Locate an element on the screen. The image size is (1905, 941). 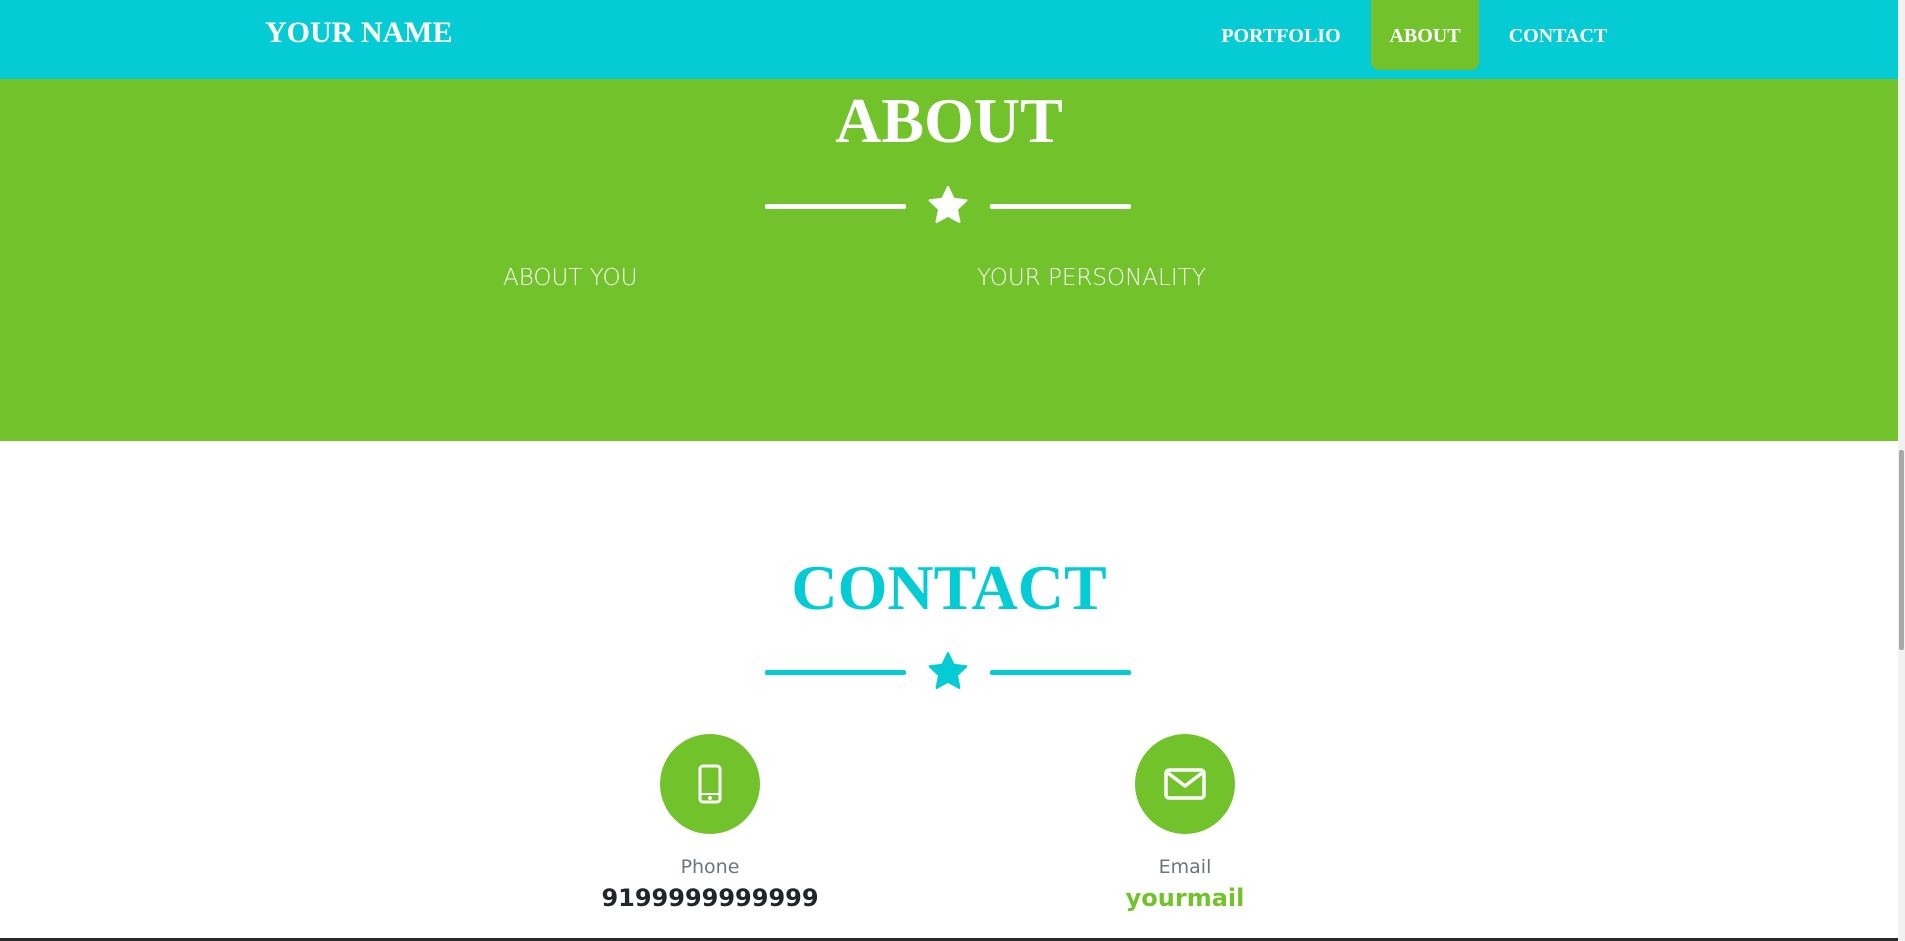
email-value: yourmail is located at coordinates (1185, 898).